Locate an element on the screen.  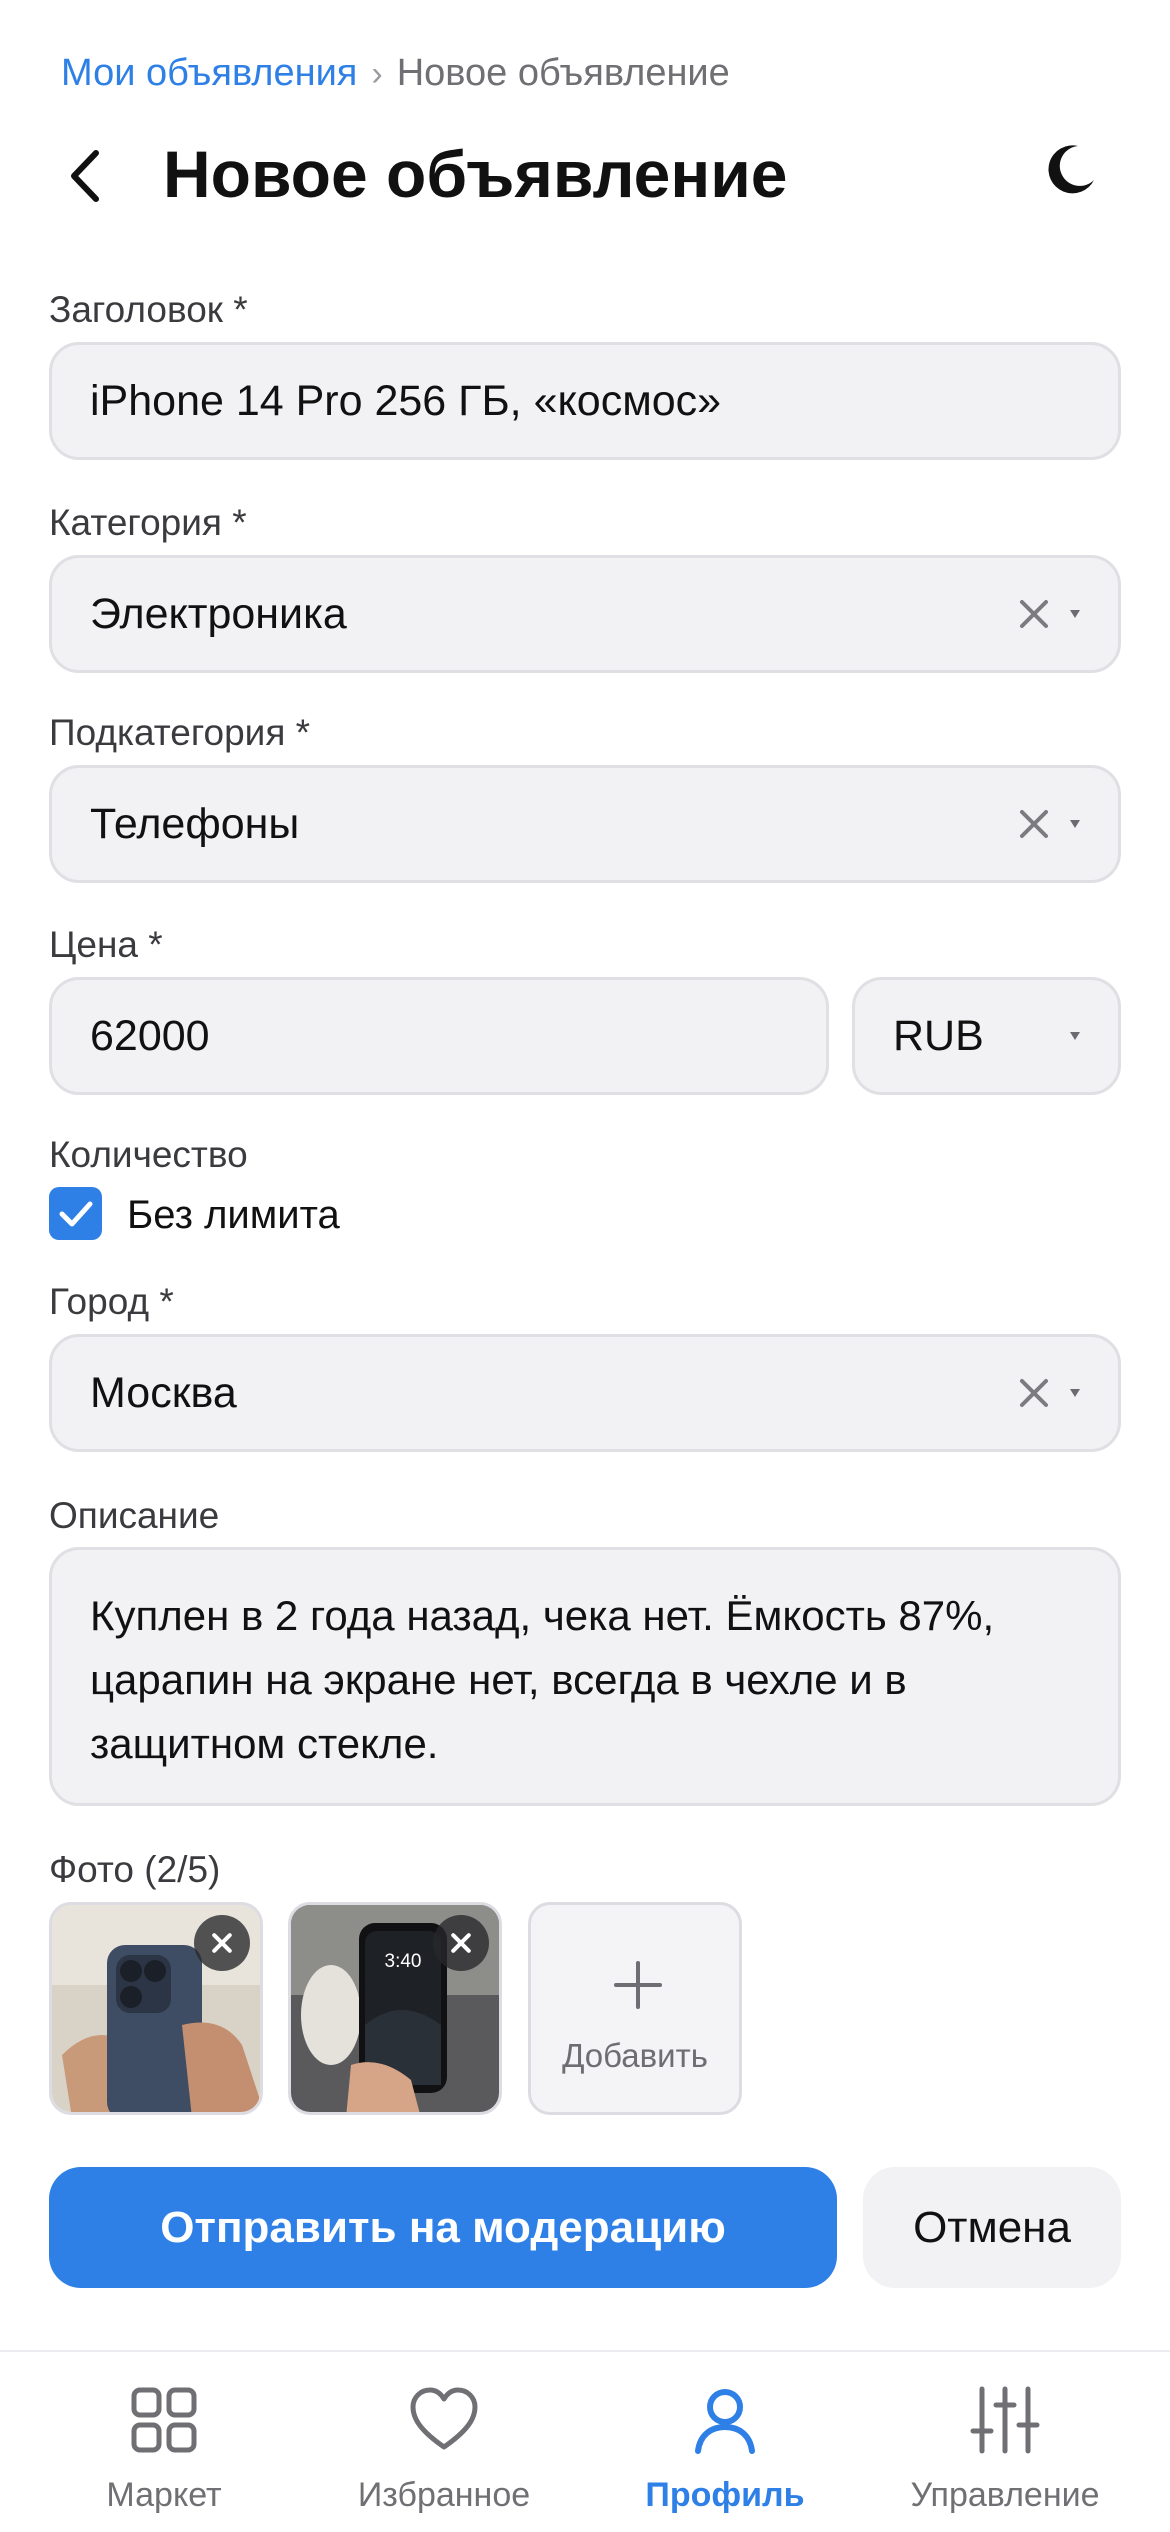
category-caret-icon is located at coordinates (1075, 614).